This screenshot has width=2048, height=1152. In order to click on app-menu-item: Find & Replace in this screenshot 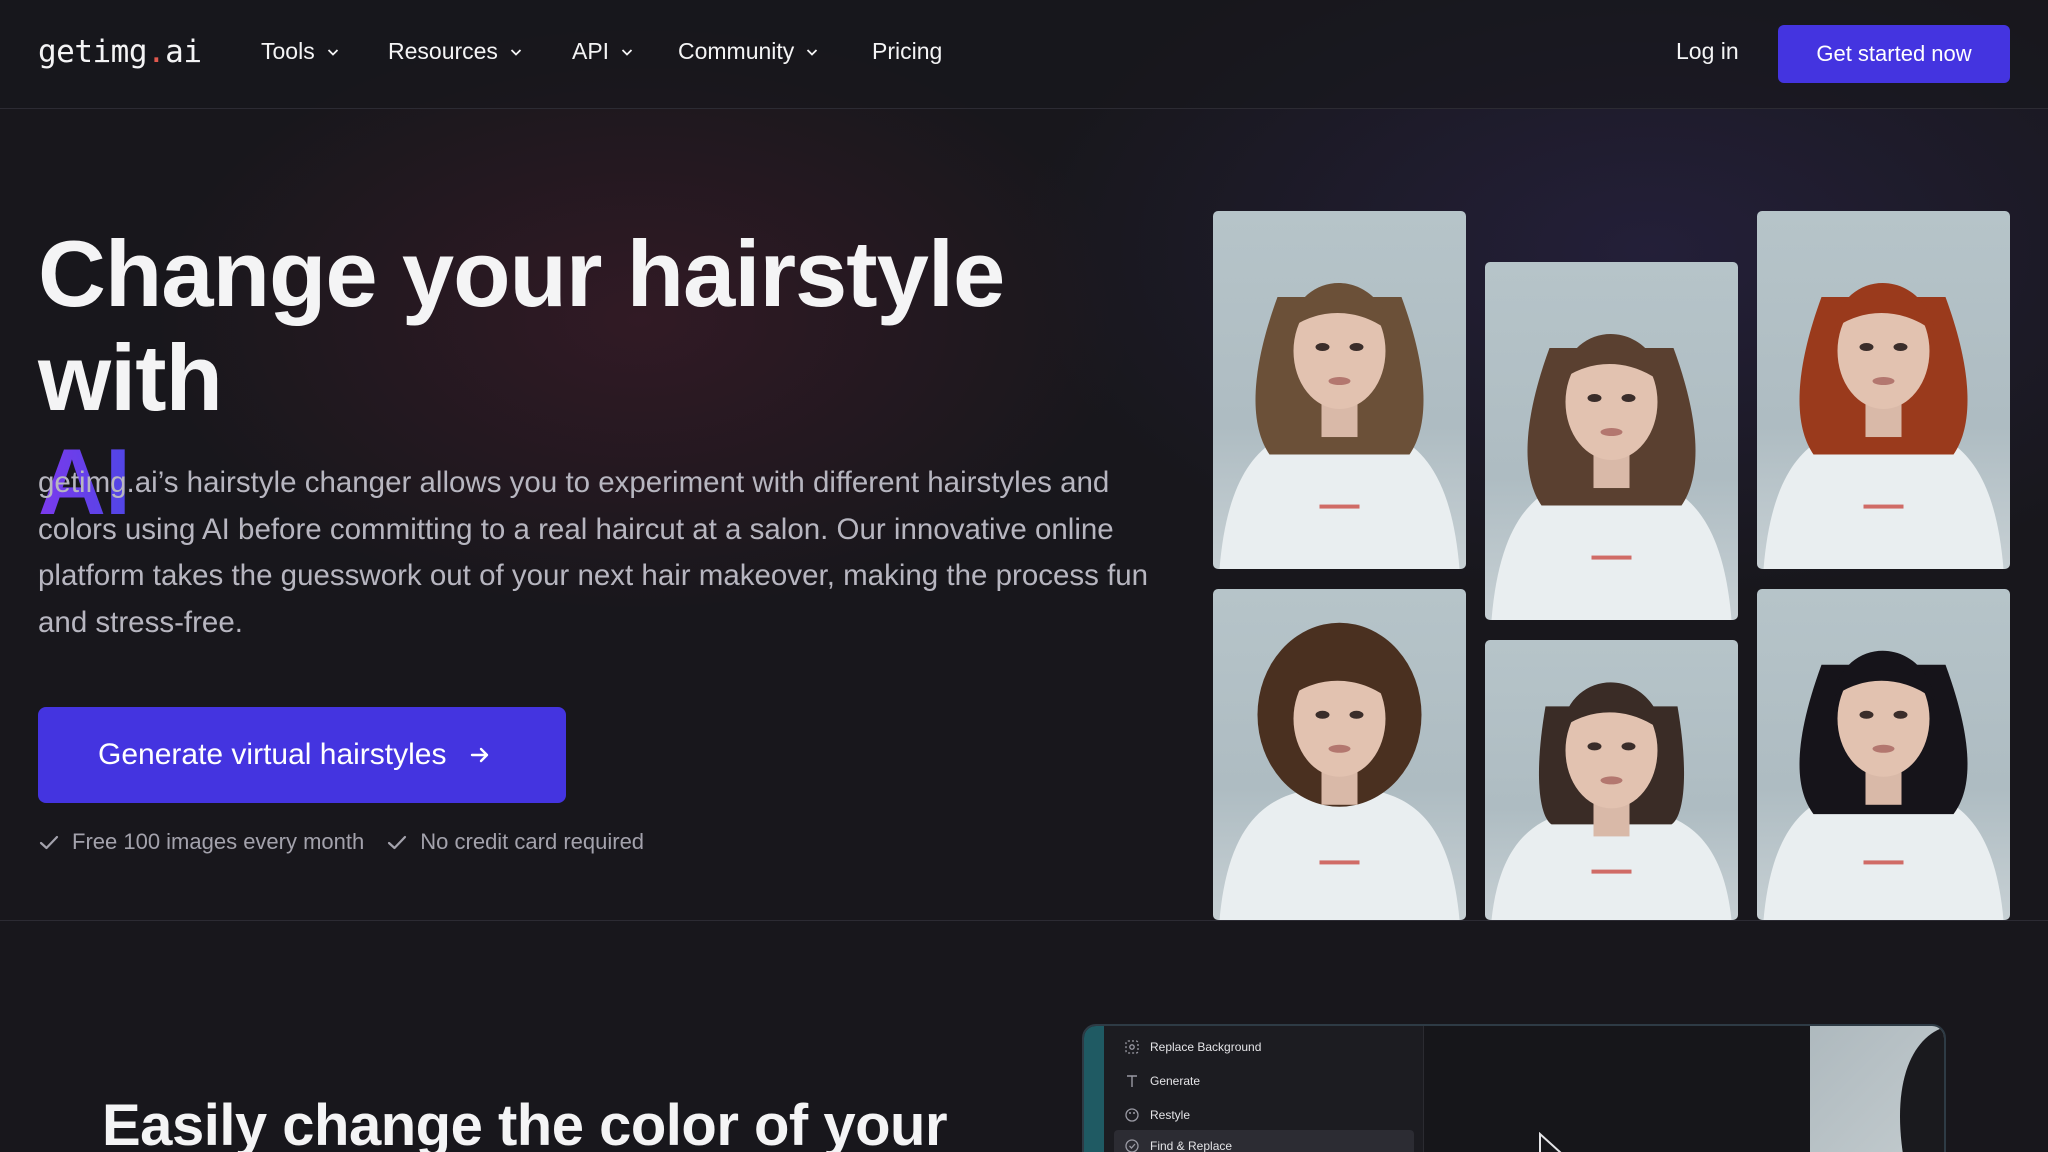, I will do `click(1178, 1145)`.